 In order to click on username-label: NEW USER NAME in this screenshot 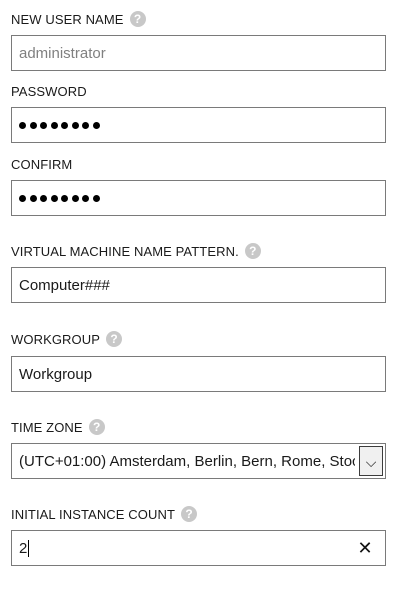, I will do `click(67, 19)`.